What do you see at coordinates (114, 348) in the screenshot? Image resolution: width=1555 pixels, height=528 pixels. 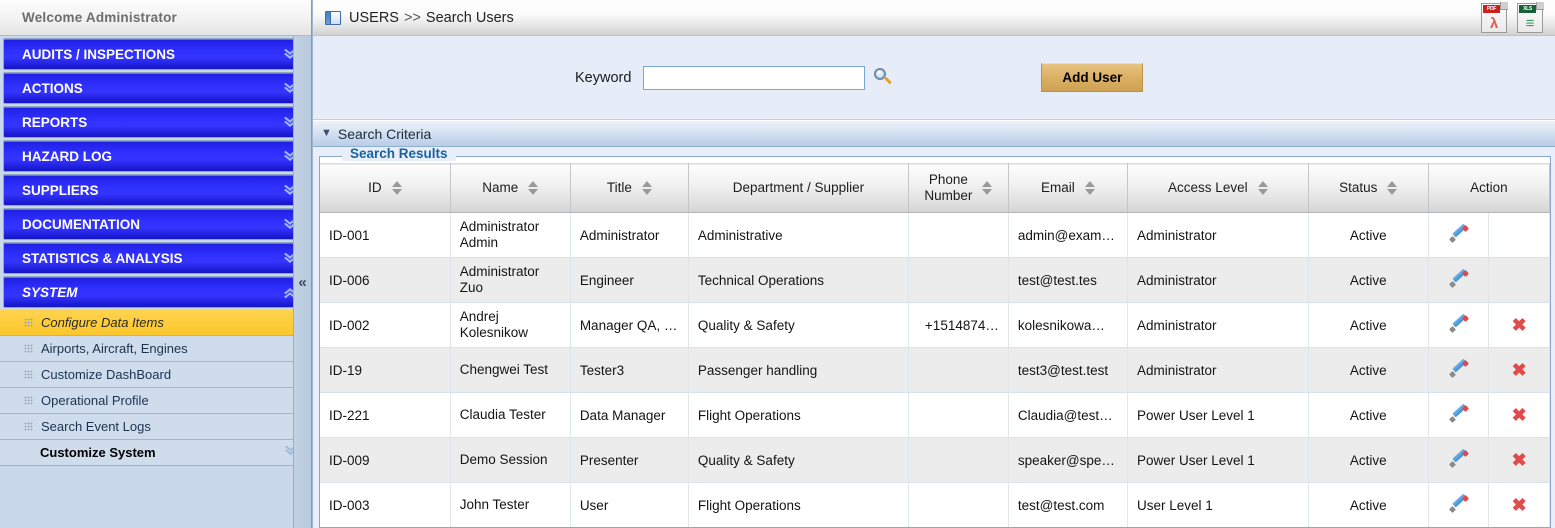 I see `sidebar-item-label: Airports, Aircraft, Engines` at bounding box center [114, 348].